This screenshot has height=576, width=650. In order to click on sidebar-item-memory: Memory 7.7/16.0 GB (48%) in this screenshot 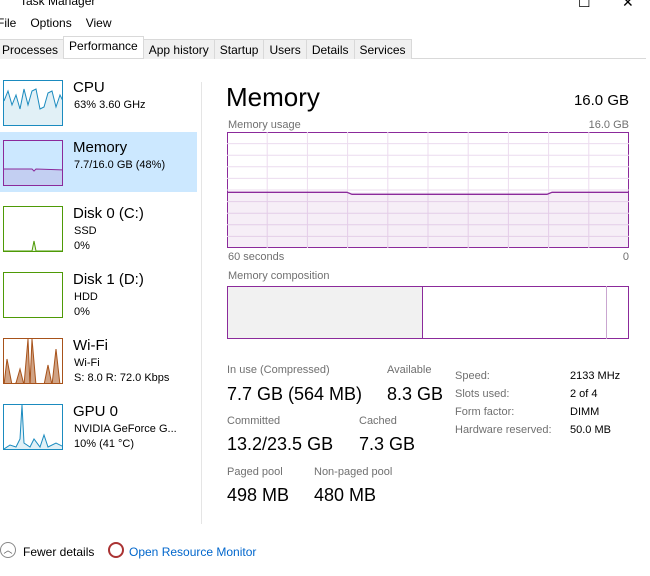, I will do `click(98, 162)`.